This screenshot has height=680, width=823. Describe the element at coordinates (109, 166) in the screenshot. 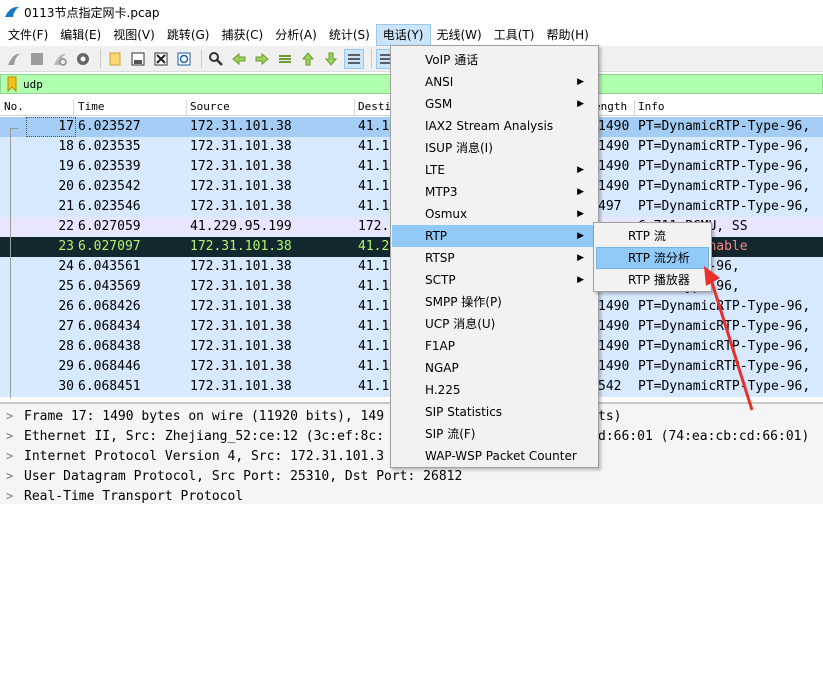

I see `packet-time: 6.023539` at that location.